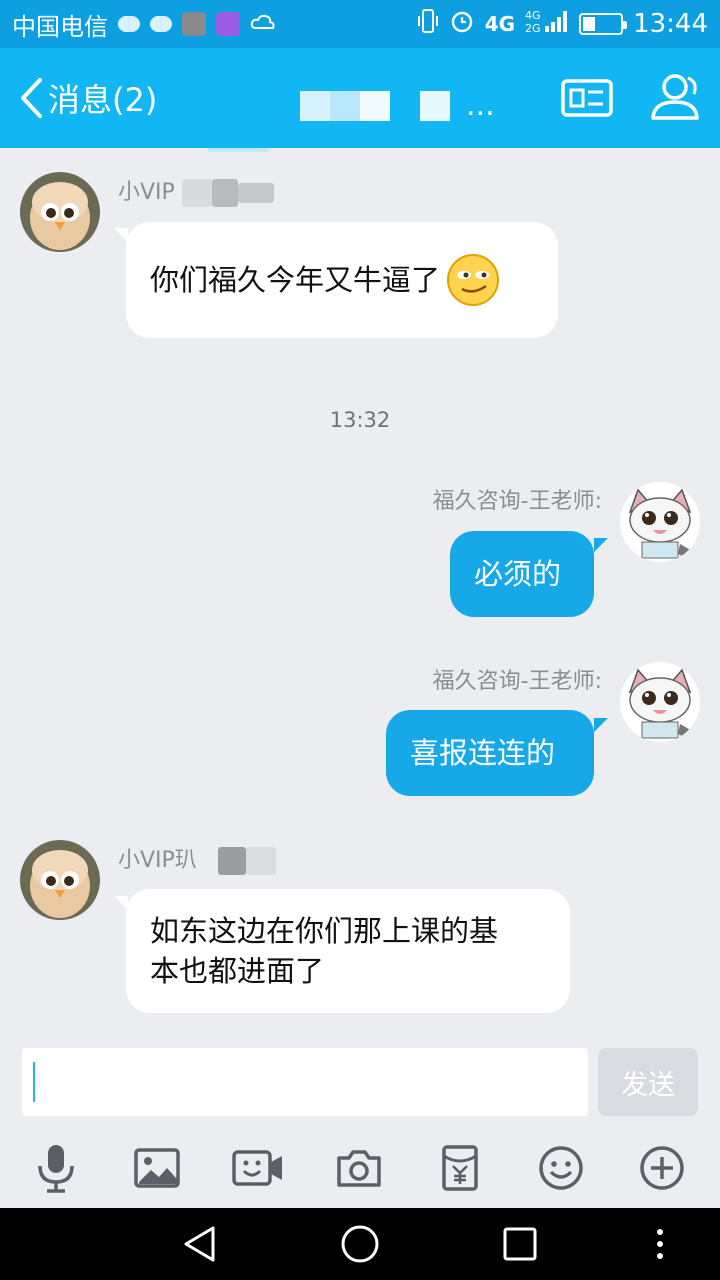 Image resolution: width=720 pixels, height=1280 pixels. What do you see at coordinates (518, 574) in the screenshot?
I see `message-text: 必须的` at bounding box center [518, 574].